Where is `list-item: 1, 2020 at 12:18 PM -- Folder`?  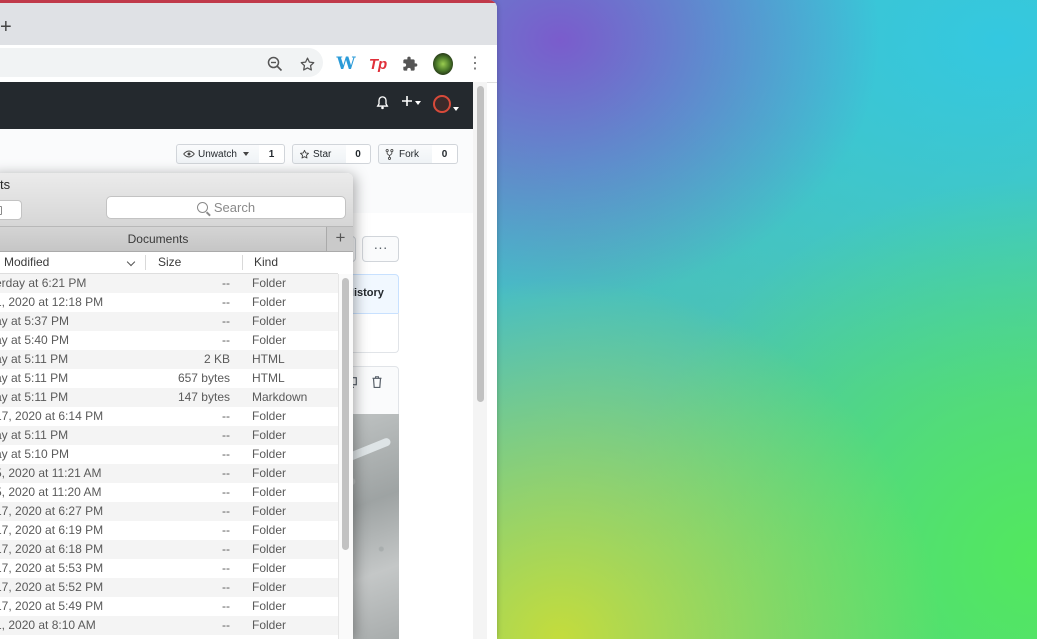
list-item: 1, 2020 at 12:18 PM -- Folder is located at coordinates (169, 302).